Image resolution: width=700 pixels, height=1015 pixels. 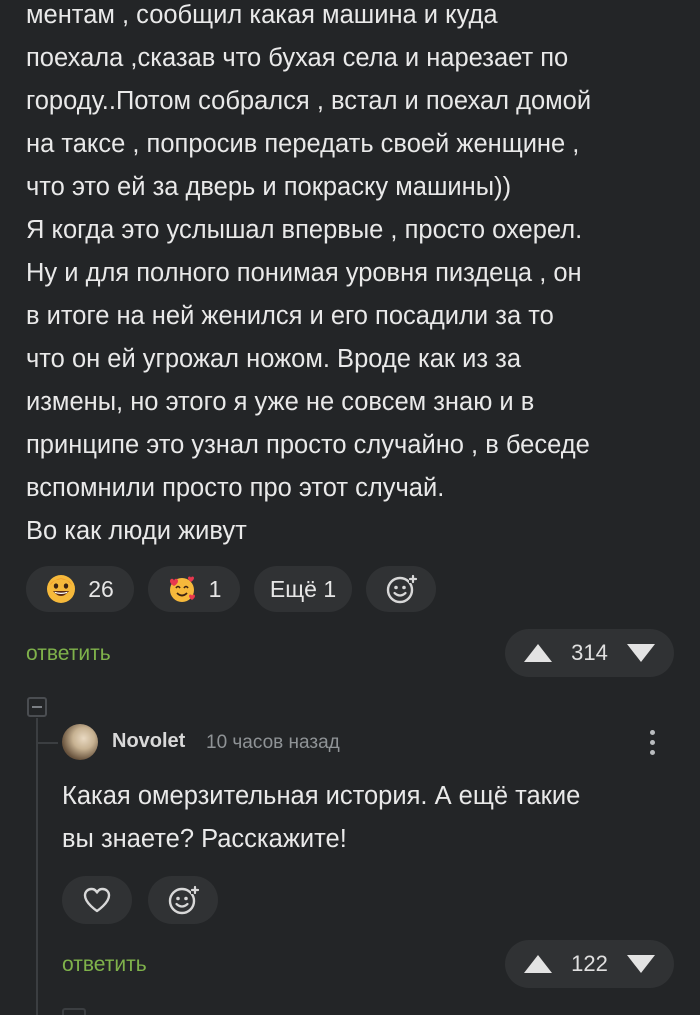 What do you see at coordinates (80, 589) in the screenshot?
I see `reaction-grinning: 26` at bounding box center [80, 589].